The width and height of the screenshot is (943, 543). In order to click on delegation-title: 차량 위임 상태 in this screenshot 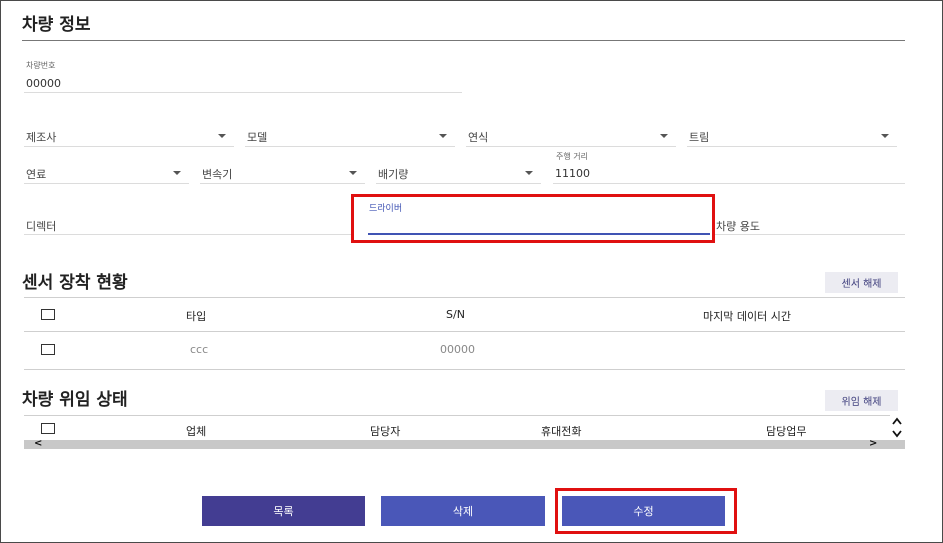, I will do `click(75, 400)`.